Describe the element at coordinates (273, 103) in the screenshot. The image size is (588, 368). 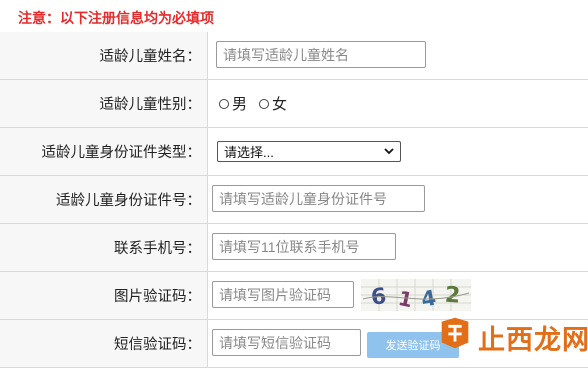
I see `gender-radio-female: 女` at that location.